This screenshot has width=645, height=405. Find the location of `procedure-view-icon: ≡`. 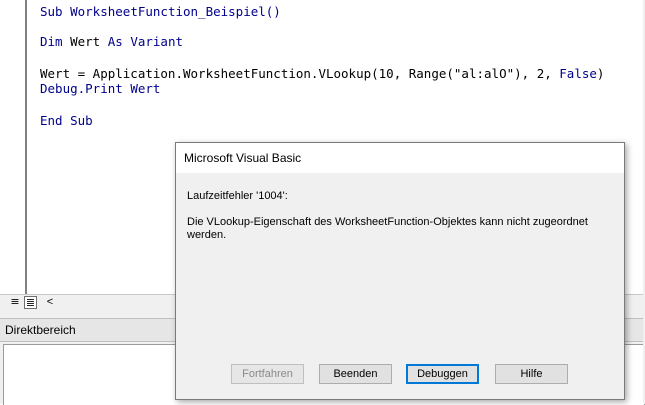

procedure-view-icon: ≡ is located at coordinates (15, 302).